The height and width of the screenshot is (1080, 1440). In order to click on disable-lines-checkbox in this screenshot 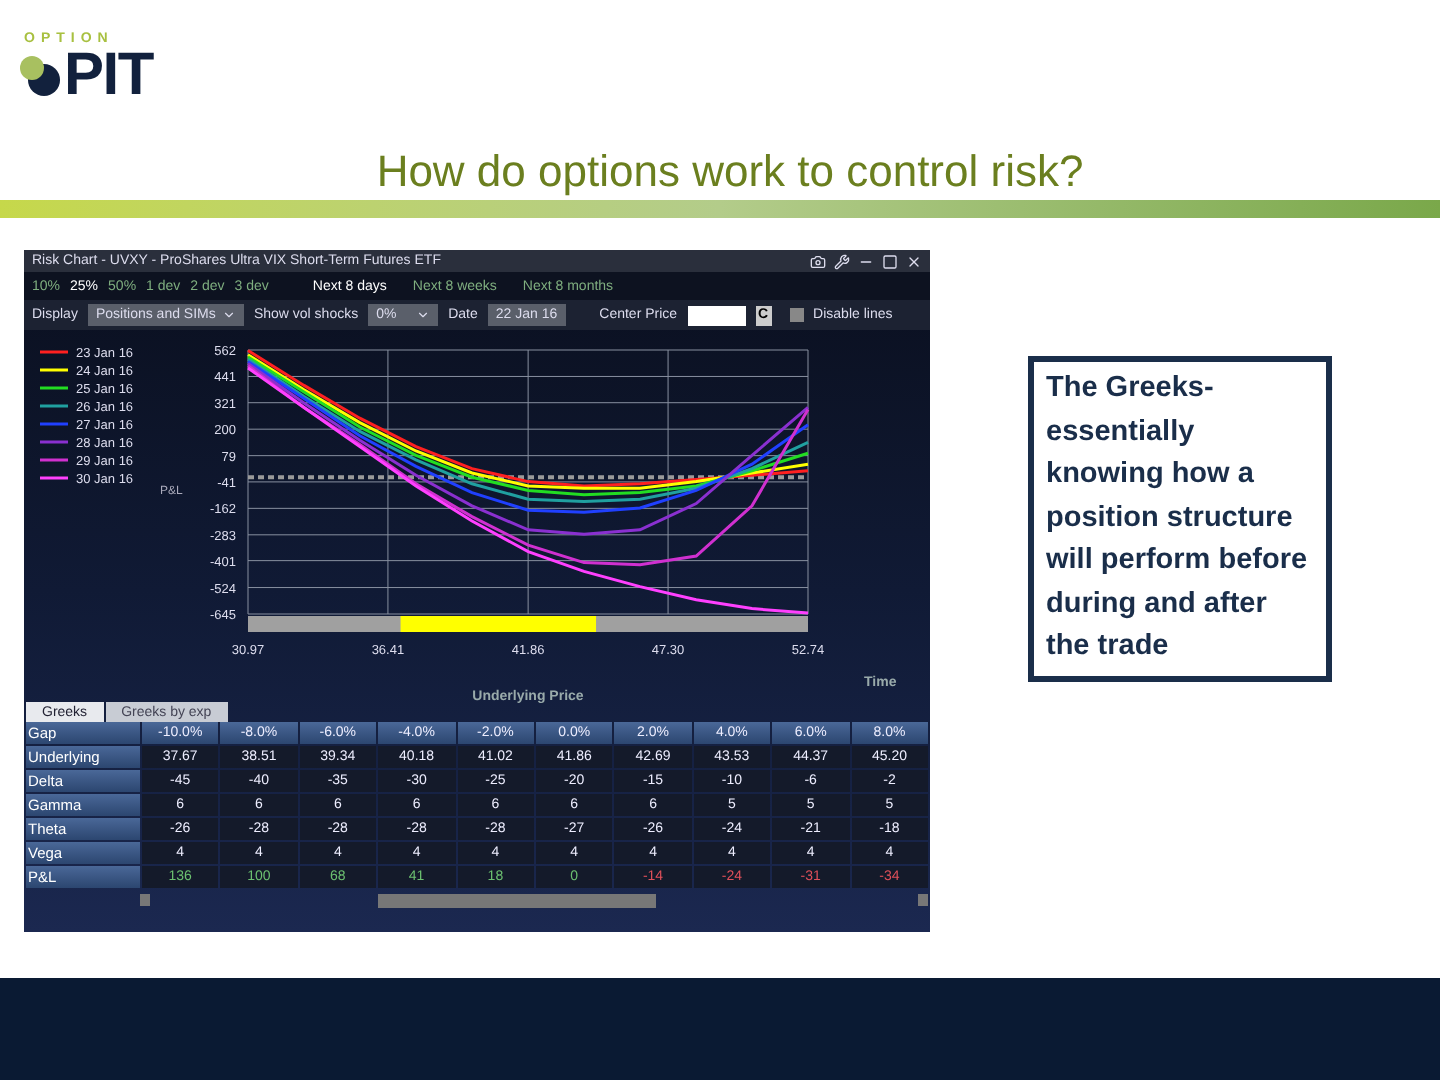, I will do `click(796, 315)`.